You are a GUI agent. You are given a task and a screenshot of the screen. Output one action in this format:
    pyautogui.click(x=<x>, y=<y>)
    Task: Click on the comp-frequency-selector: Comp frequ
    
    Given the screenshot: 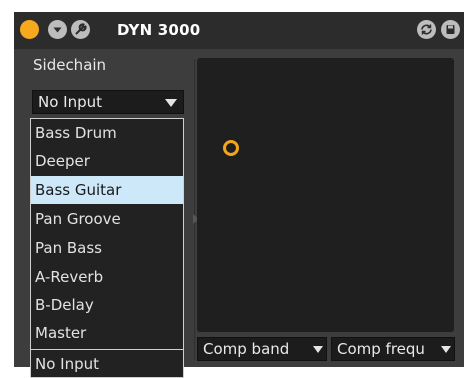 What is the action you would take?
    pyautogui.click(x=393, y=349)
    